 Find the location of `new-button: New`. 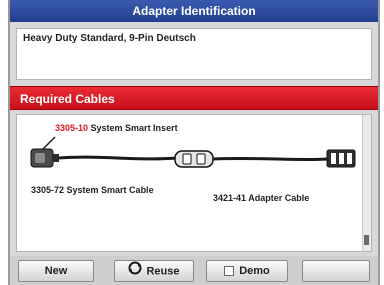

new-button: New is located at coordinates (56, 271).